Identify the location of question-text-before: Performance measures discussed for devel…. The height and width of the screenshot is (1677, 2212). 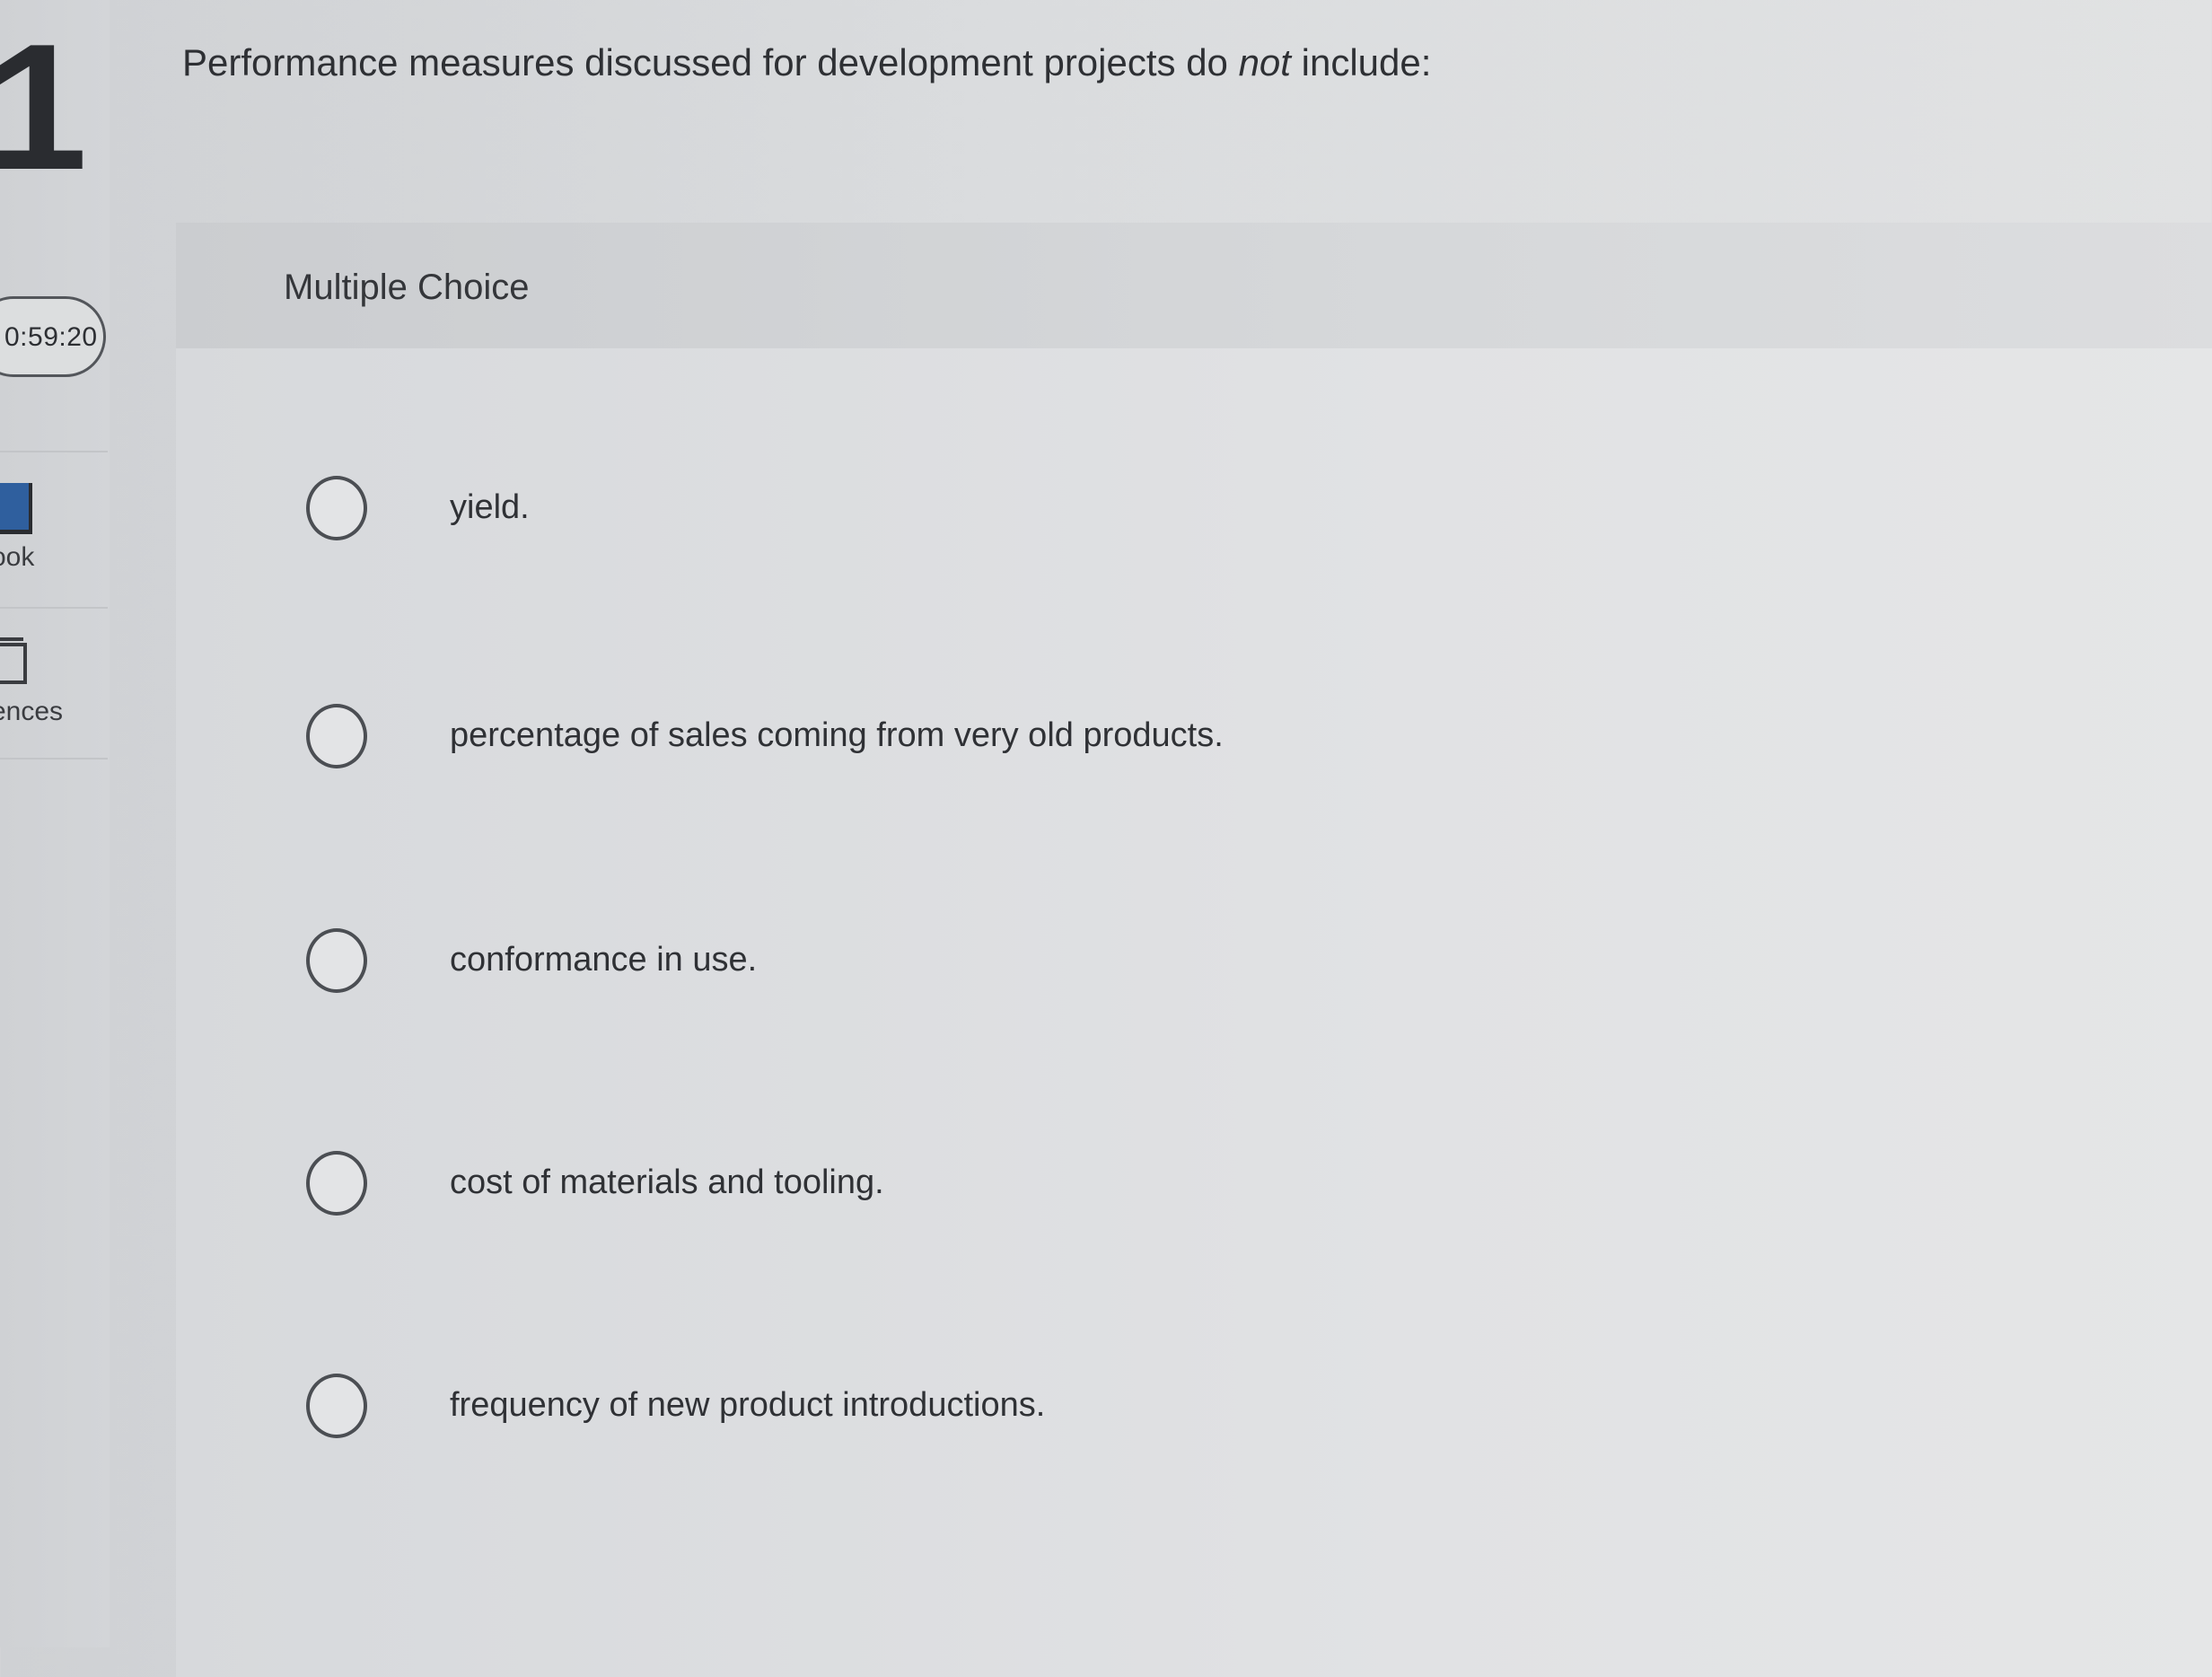
(710, 62).